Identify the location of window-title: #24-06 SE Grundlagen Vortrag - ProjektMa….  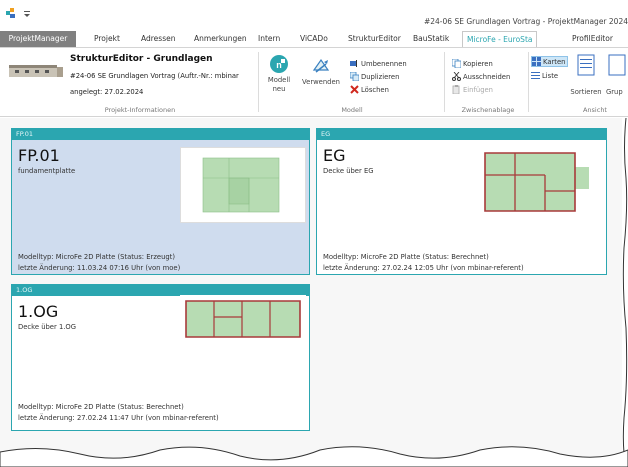
(525, 21).